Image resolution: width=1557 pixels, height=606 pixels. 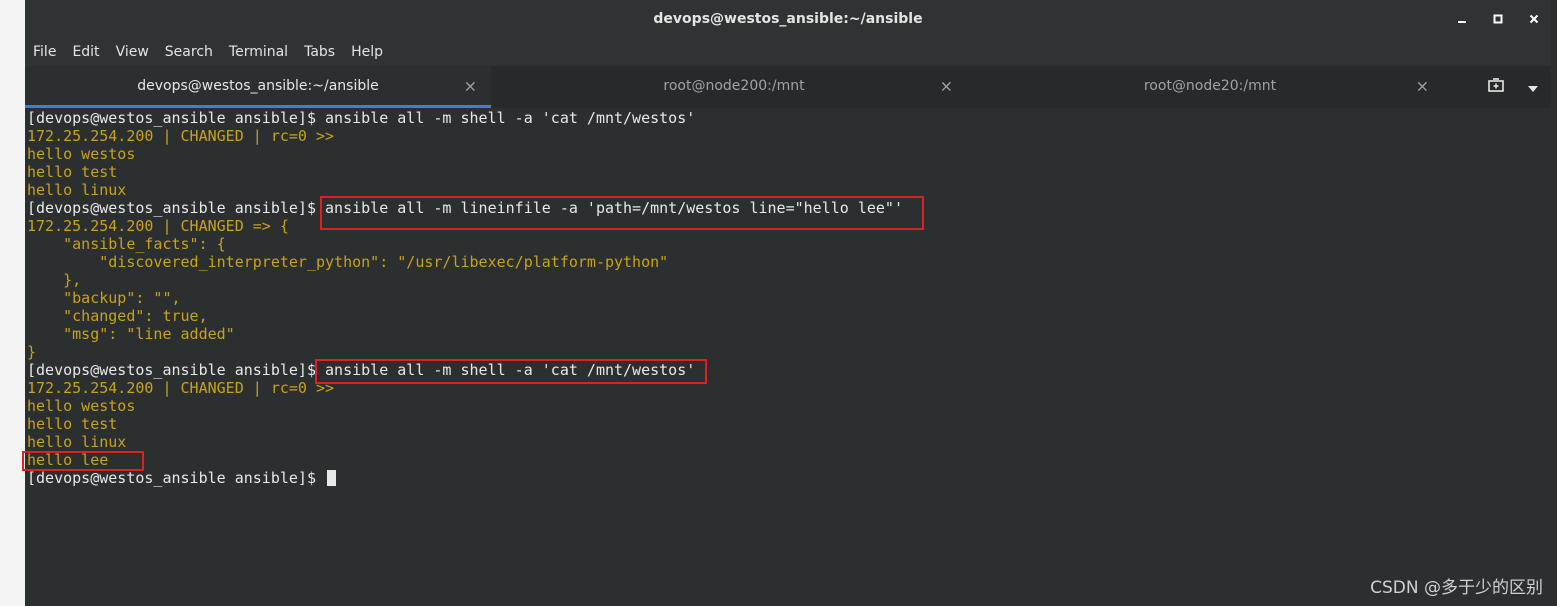 I want to click on new-tab-icon, so click(x=1496, y=87).